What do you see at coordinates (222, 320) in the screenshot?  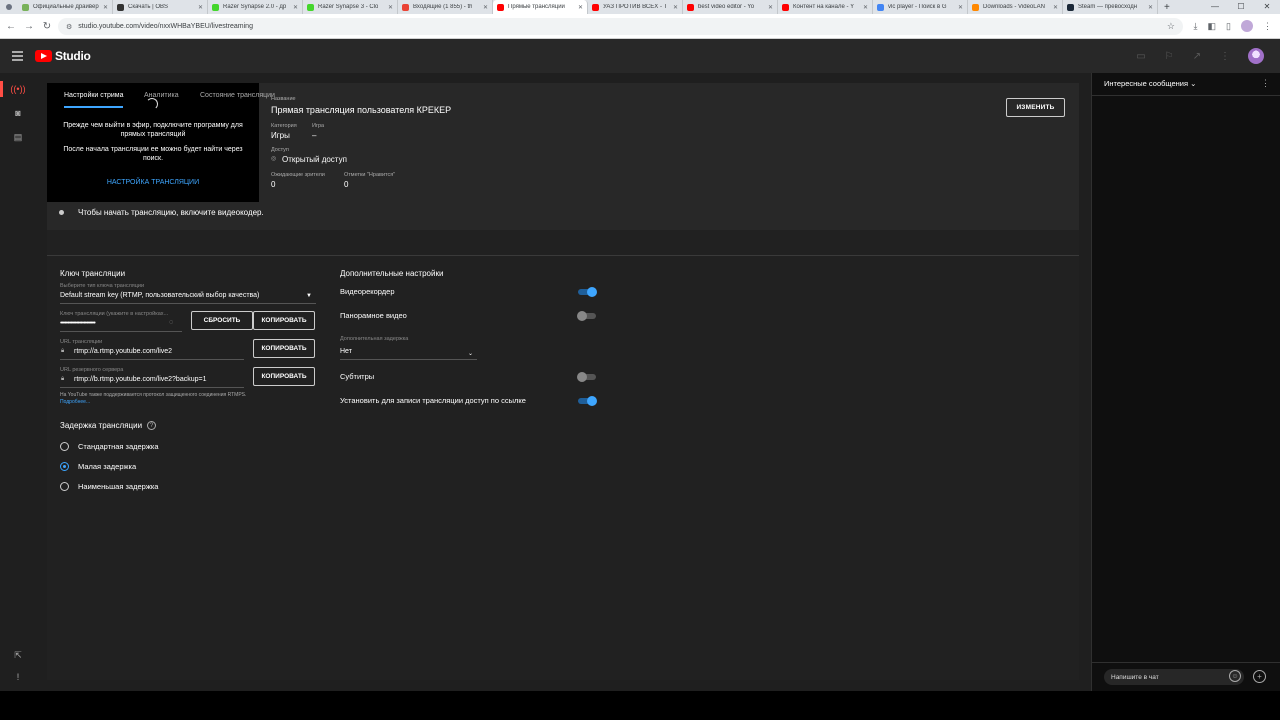 I see `reset-key-button: СБРОСИТЬ` at bounding box center [222, 320].